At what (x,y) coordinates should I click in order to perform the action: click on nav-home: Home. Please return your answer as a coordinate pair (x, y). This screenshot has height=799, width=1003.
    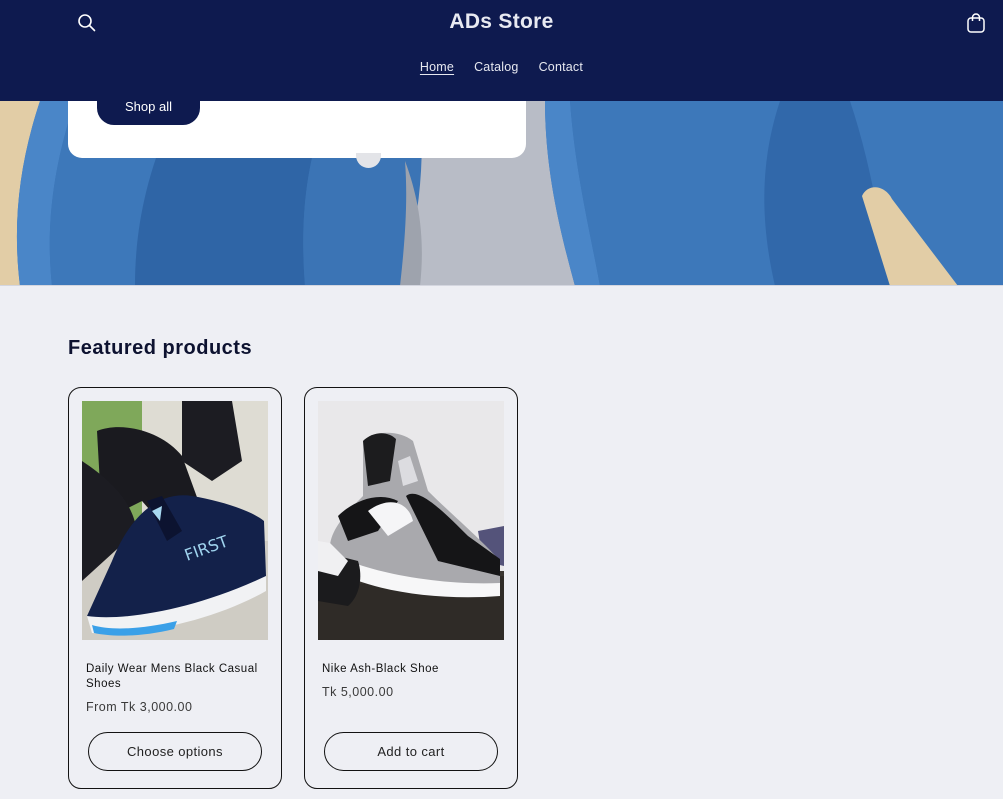
    Looking at the image, I should click on (437, 67).